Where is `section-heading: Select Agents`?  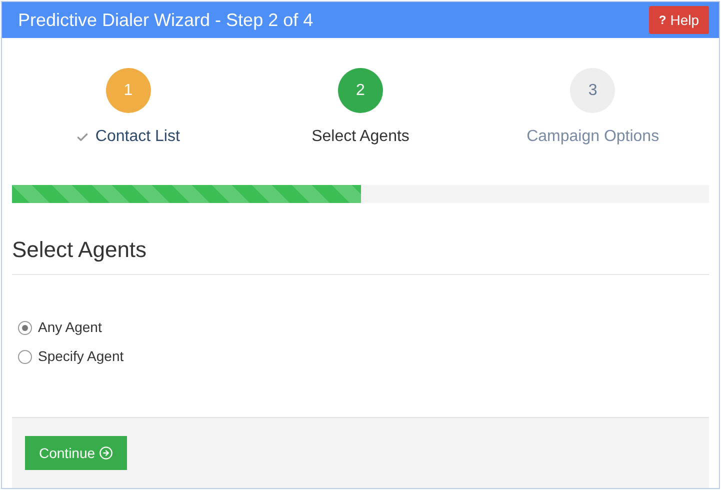
section-heading: Select Agents is located at coordinates (79, 249).